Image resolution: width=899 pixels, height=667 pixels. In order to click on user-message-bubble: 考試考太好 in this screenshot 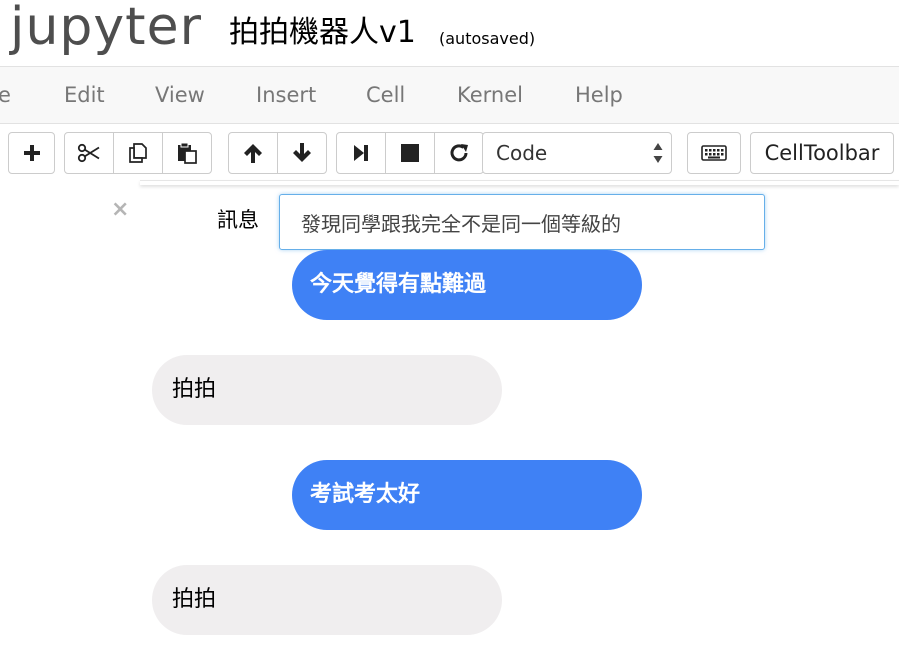, I will do `click(467, 495)`.